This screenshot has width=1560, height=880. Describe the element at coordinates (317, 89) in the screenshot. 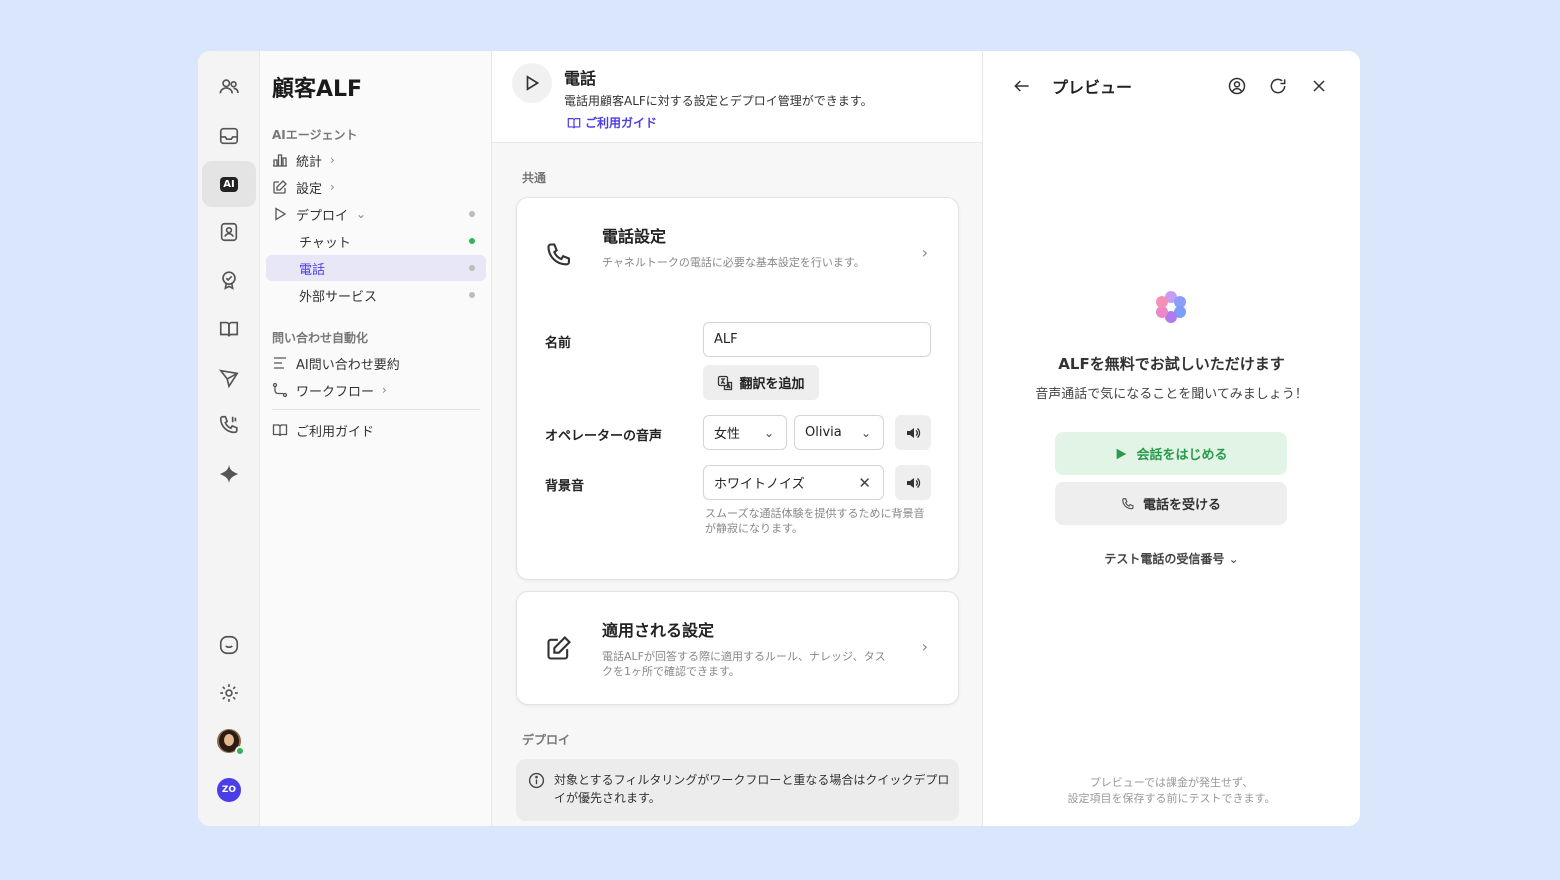

I see `app-title: 顧客ALF` at that location.